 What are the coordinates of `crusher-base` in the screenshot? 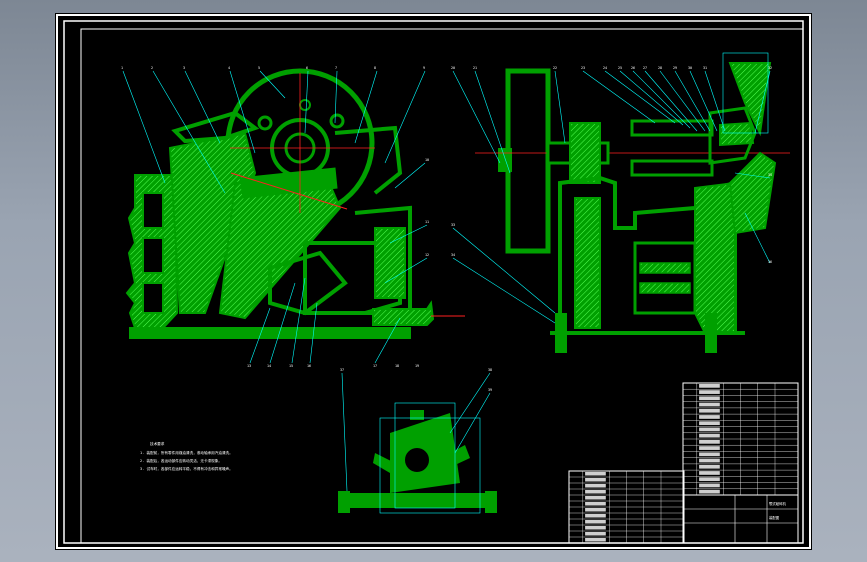 It's located at (270, 333).